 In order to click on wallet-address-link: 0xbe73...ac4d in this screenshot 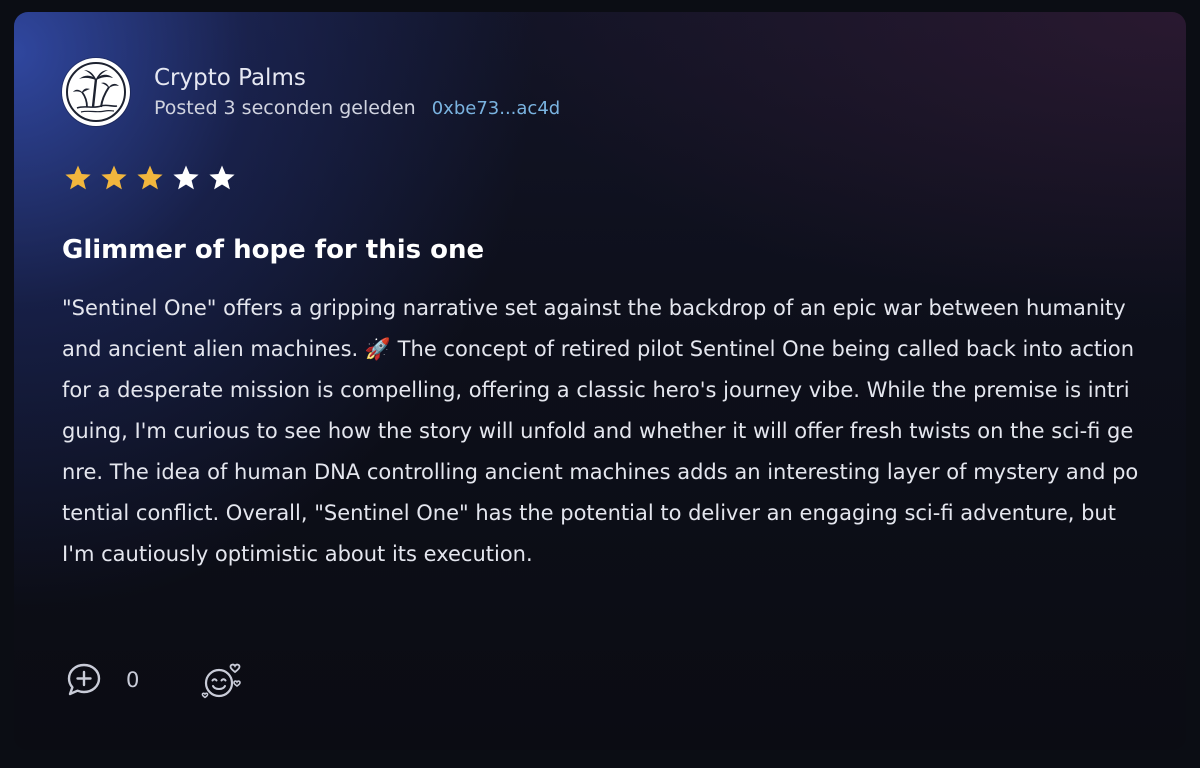, I will do `click(496, 109)`.